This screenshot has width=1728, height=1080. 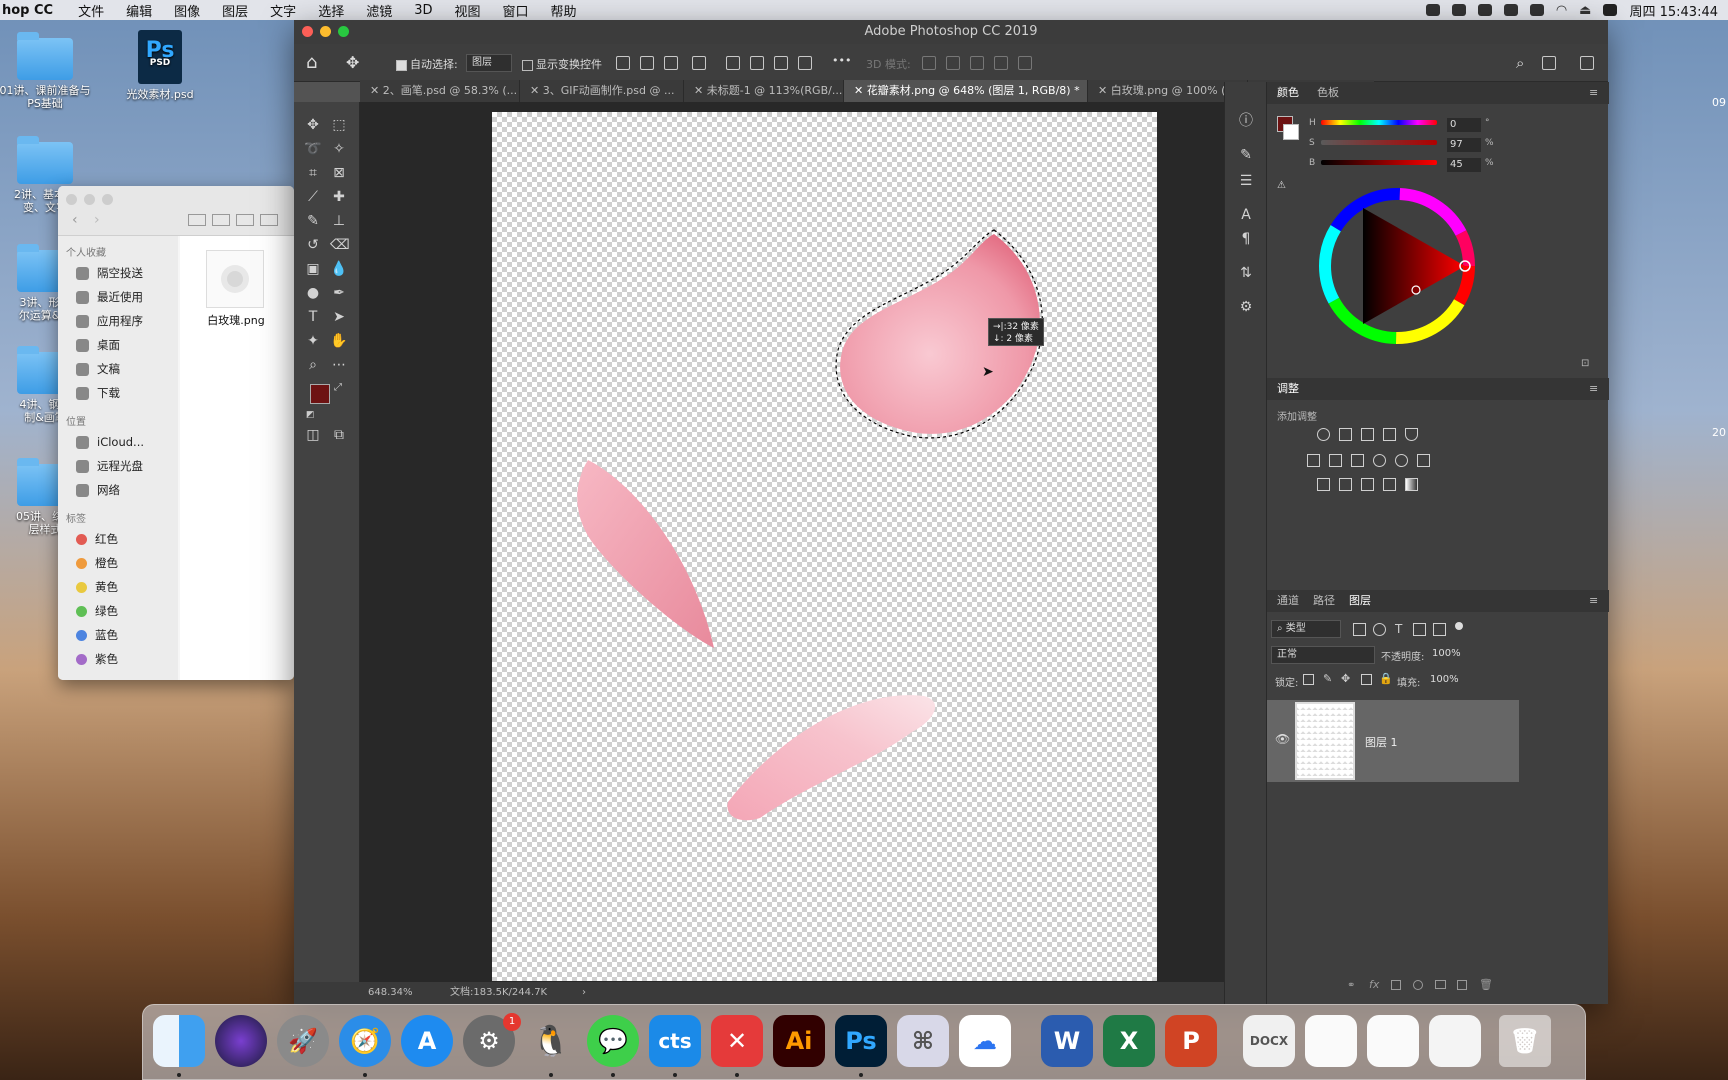 What do you see at coordinates (339, 365) in the screenshot?
I see `more-tools-icon: ⋯` at bounding box center [339, 365].